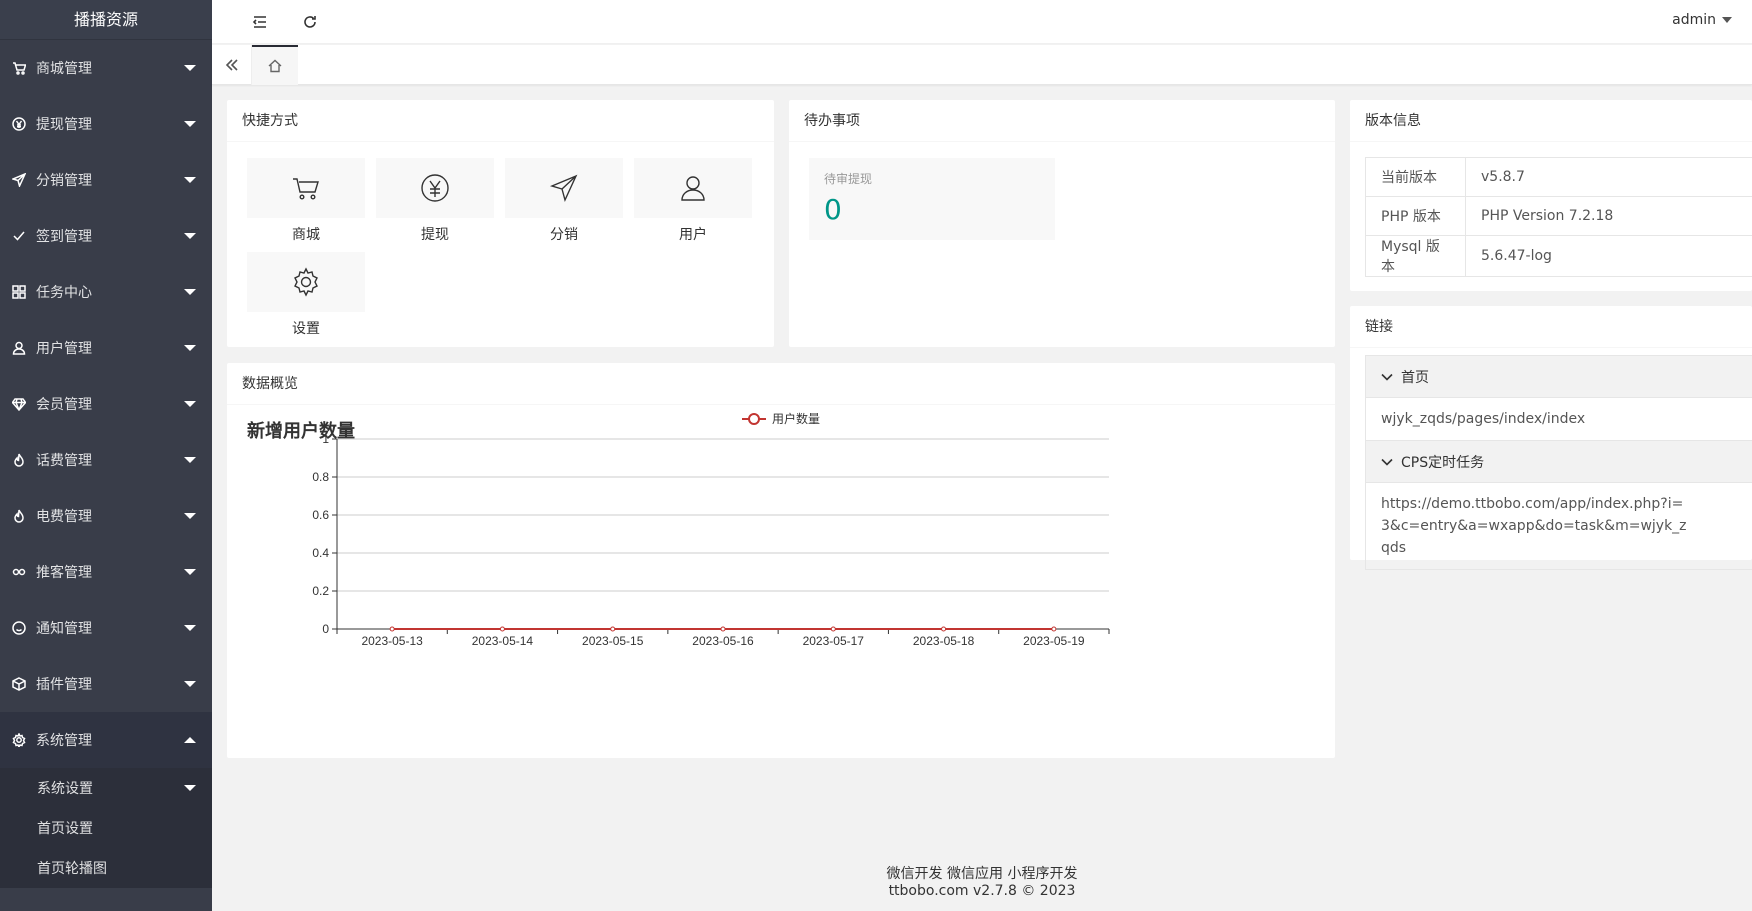  Describe the element at coordinates (503, 641) in the screenshot. I see `x-tick-label: 2023-05-14` at that location.